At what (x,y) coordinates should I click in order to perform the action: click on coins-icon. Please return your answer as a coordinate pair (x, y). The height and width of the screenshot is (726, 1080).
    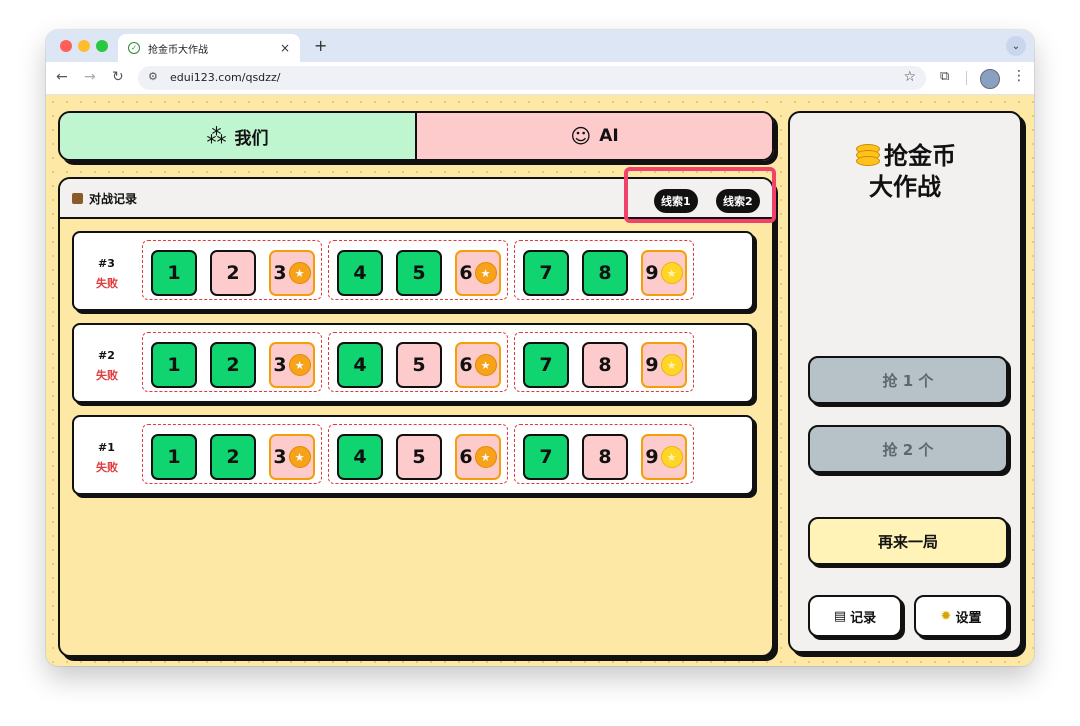
    Looking at the image, I should click on (867, 155).